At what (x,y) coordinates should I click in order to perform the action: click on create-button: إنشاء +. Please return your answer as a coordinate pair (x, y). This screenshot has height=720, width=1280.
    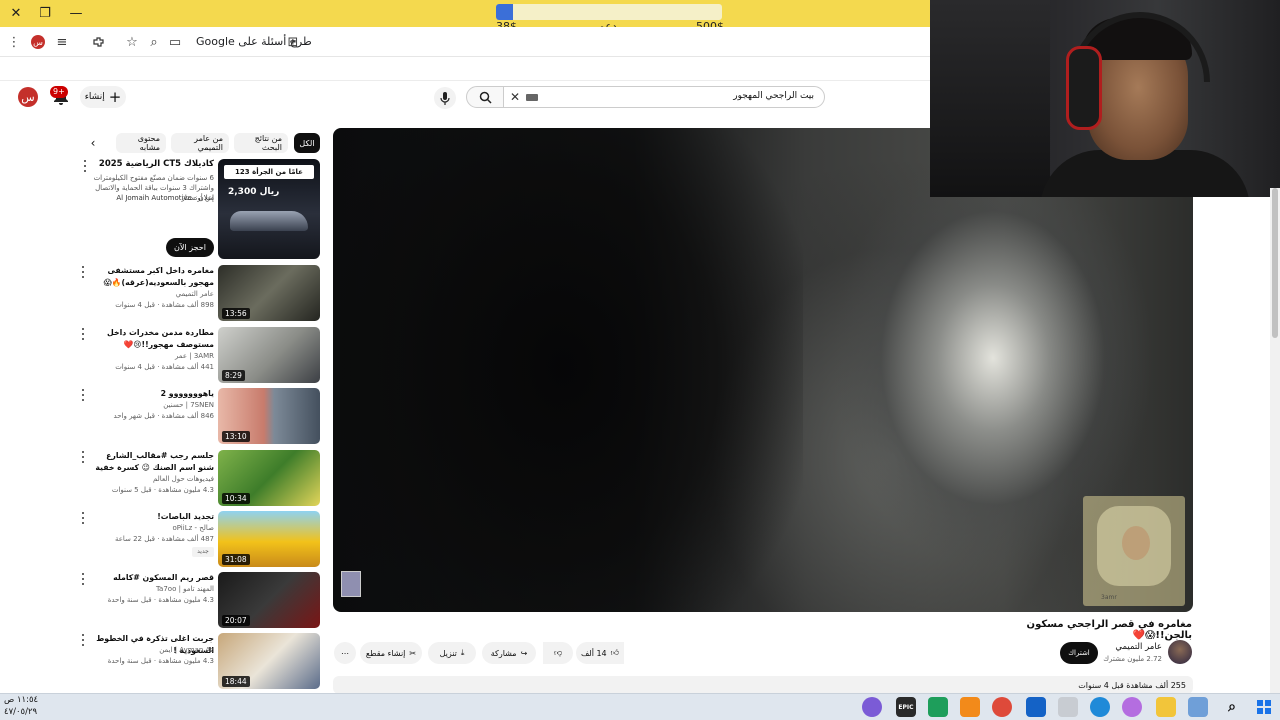
    Looking at the image, I should click on (103, 97).